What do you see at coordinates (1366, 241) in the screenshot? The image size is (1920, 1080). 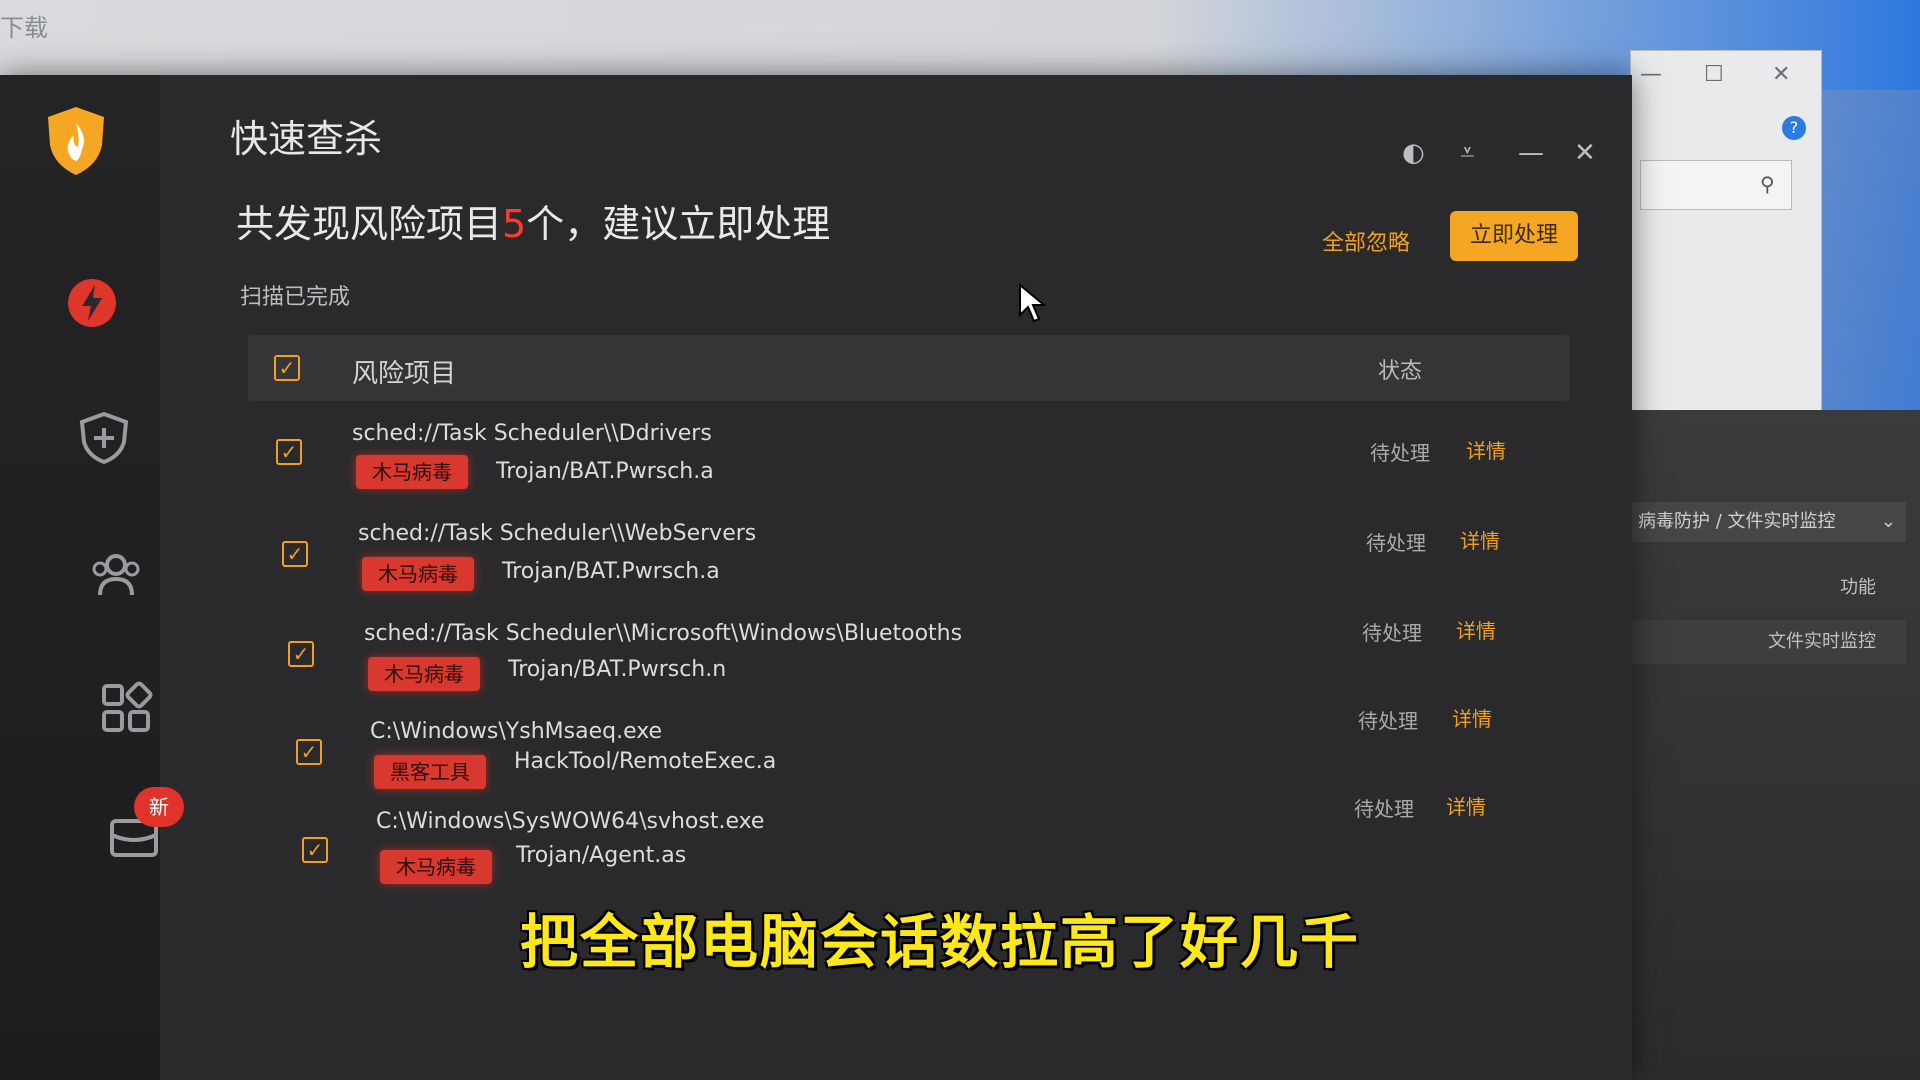 I see `ignore-all-button: 全部忽略` at bounding box center [1366, 241].